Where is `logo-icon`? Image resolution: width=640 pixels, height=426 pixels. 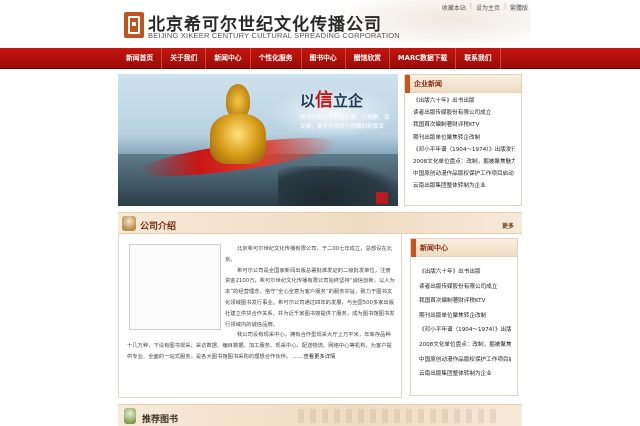
logo-icon is located at coordinates (134, 25).